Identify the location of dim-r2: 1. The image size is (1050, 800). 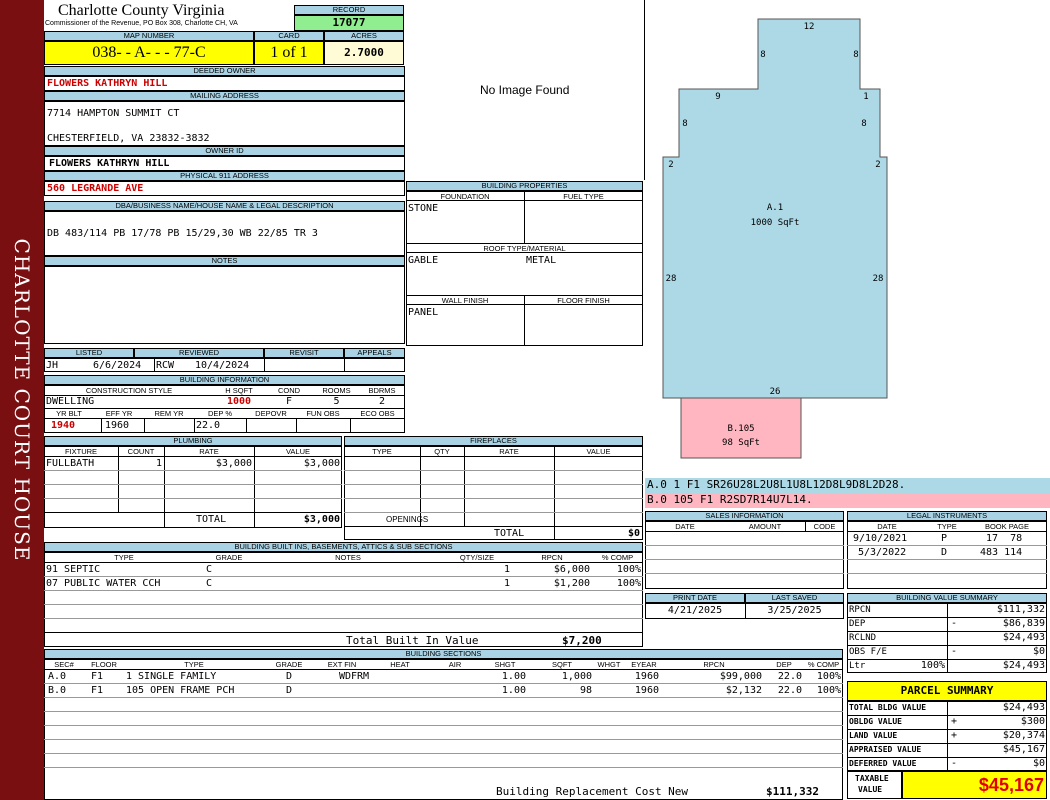
(865, 97).